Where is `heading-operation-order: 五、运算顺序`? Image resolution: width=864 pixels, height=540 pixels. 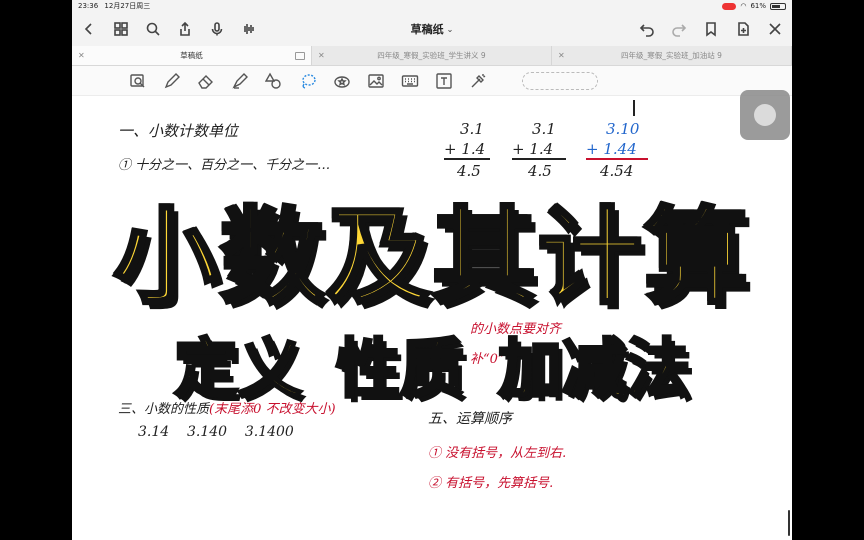
heading-operation-order: 五、运算顺序 is located at coordinates (470, 419).